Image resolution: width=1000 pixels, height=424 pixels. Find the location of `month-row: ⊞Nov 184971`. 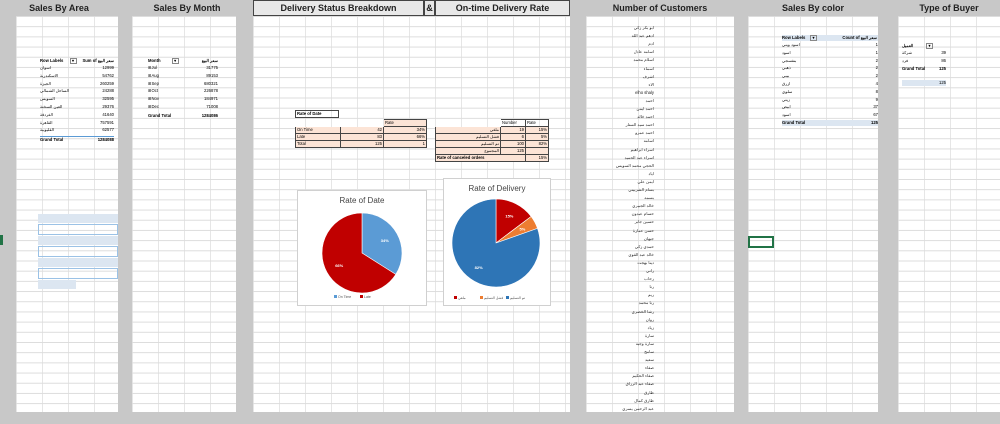

month-row: ⊞Nov 184971 is located at coordinates (183, 99).